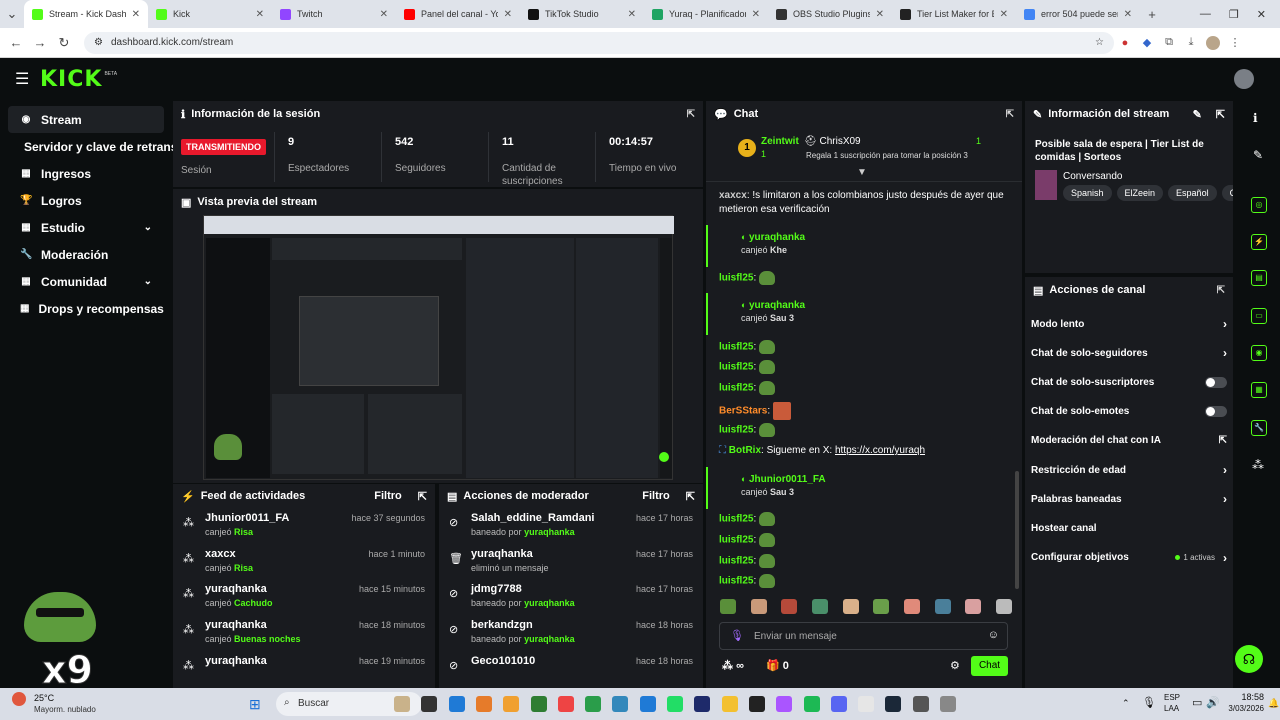 This screenshot has height=720, width=1280. I want to click on tray-chevron-icon: ⌃, so click(1126, 703).